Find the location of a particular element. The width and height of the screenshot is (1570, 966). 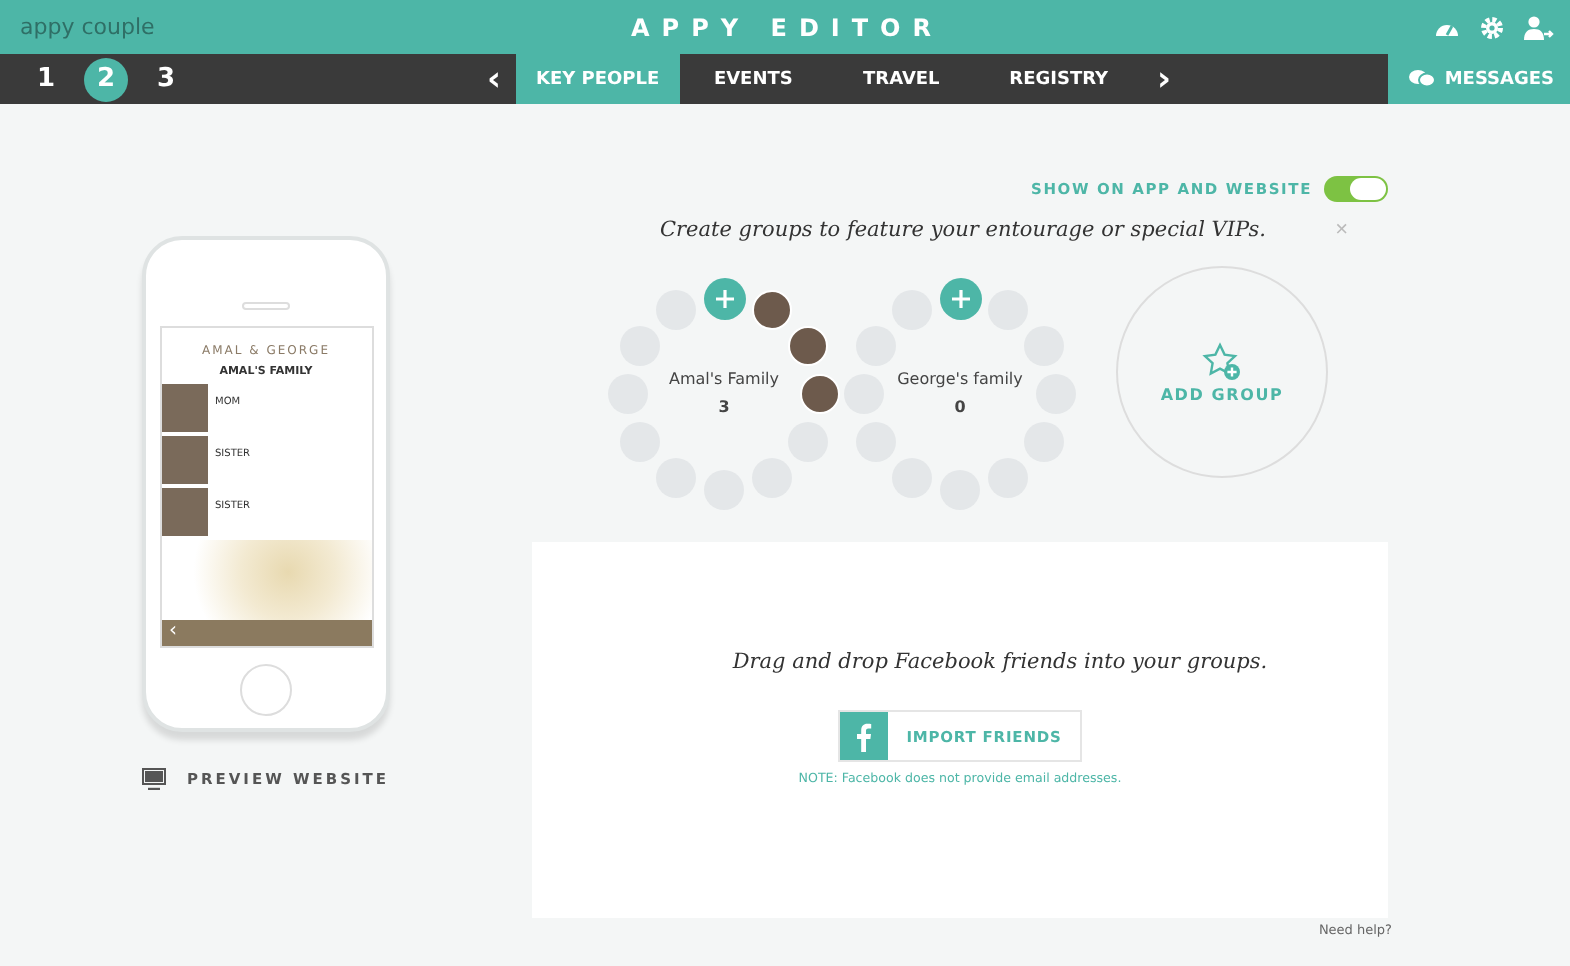

monitor-icon is located at coordinates (154, 779).